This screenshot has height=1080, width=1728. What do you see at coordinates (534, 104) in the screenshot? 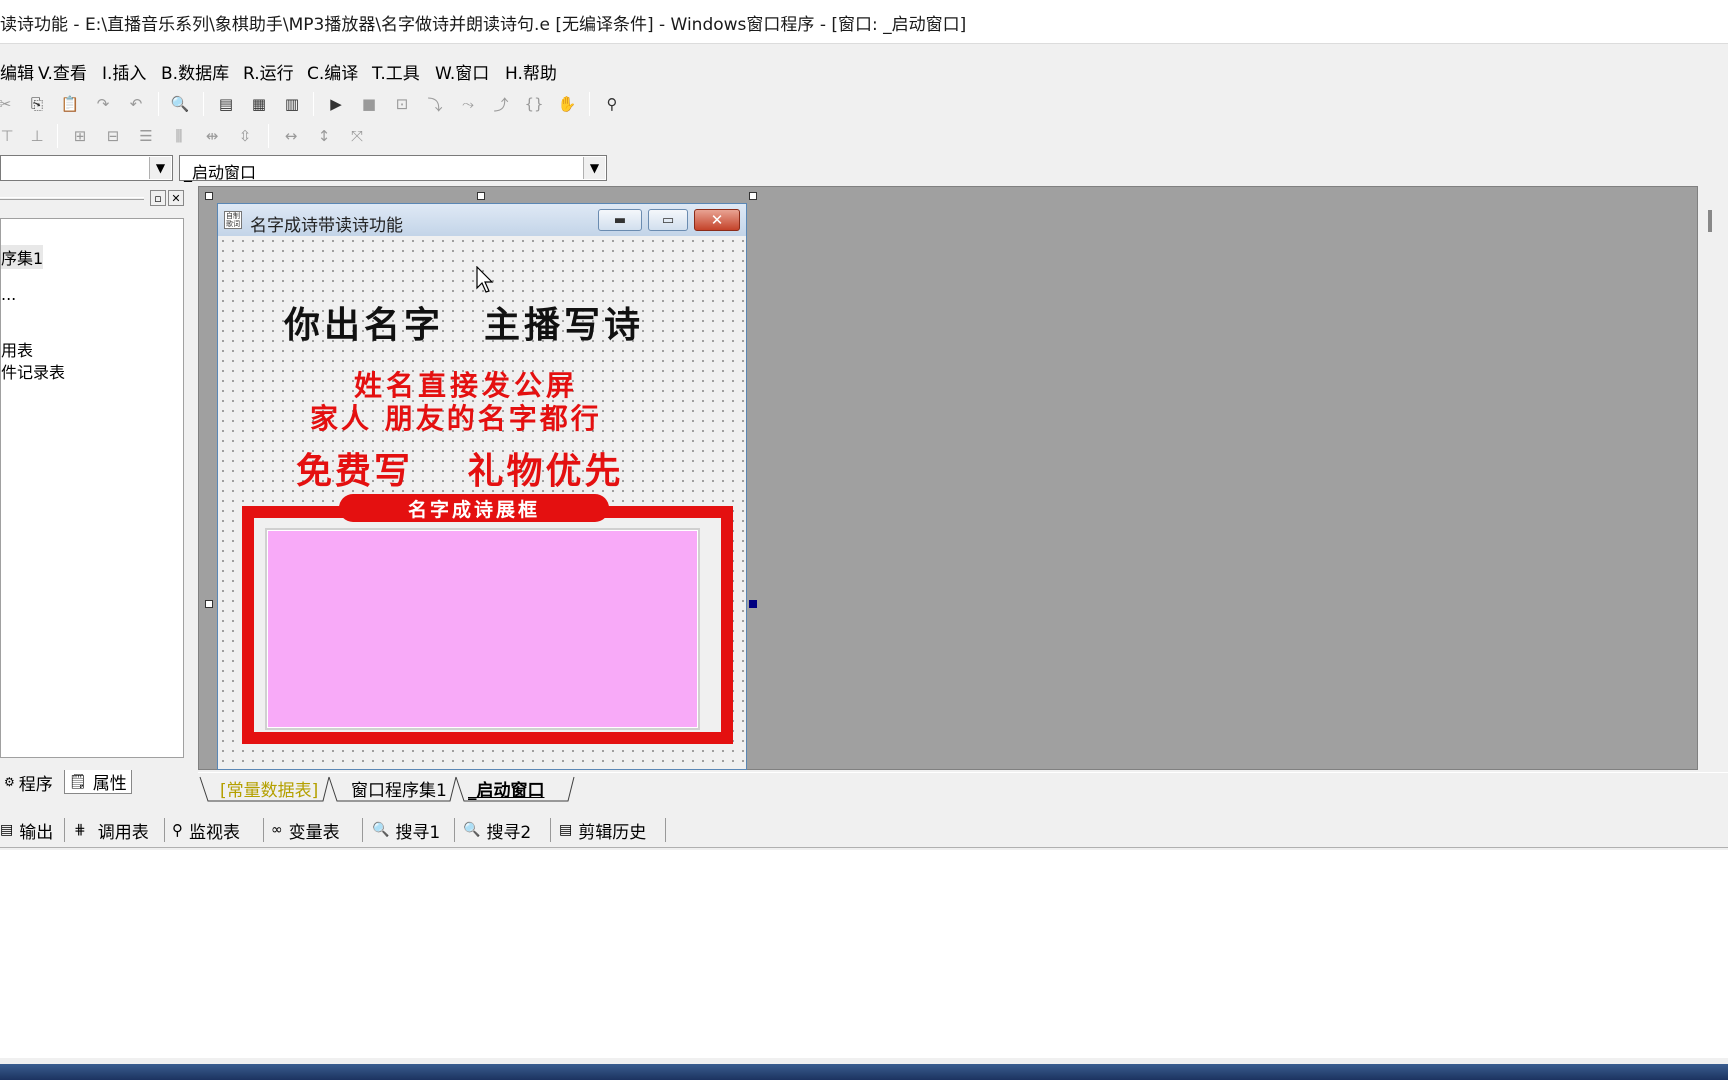
I see `run-to-cursor-icon: {}` at bounding box center [534, 104].